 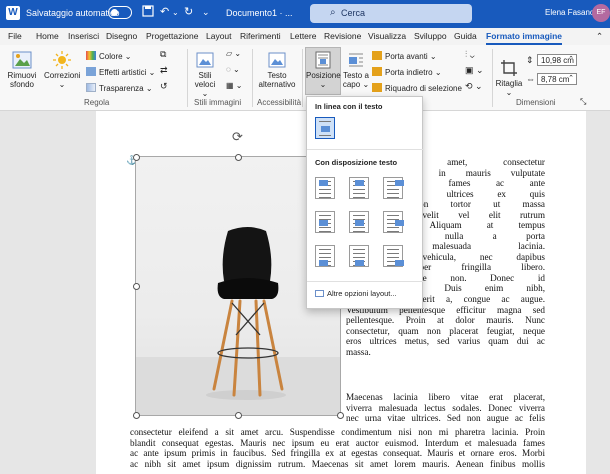 I want to click on picture-effects-icon: ◌ ⌄, so click(x=233, y=69).